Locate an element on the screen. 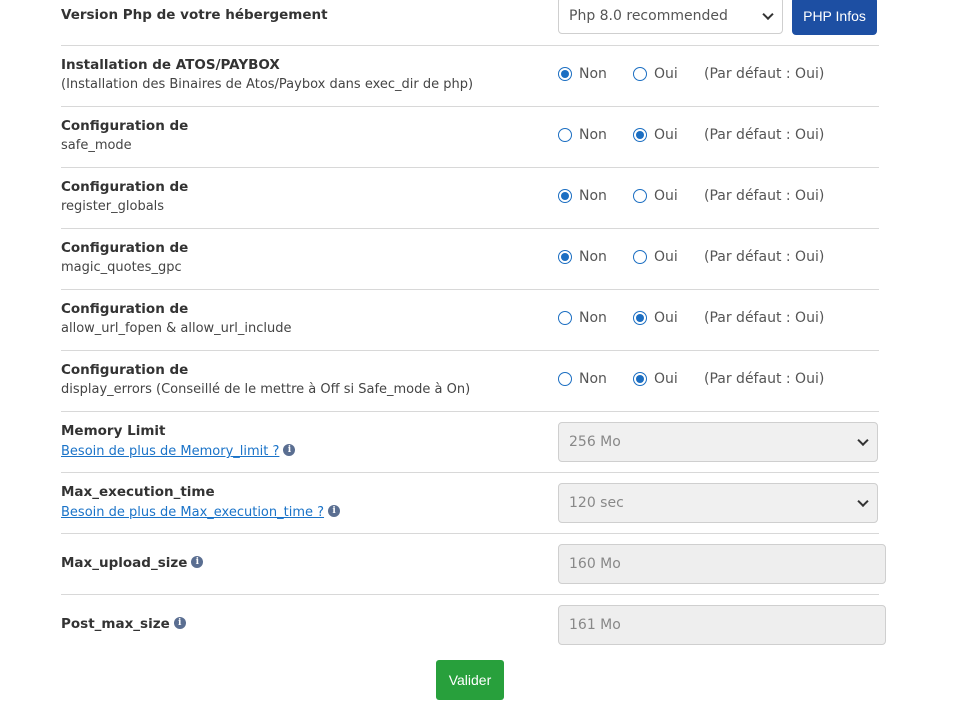  row-subtitle: allow_url_fopen & allow_url_include is located at coordinates (176, 328).